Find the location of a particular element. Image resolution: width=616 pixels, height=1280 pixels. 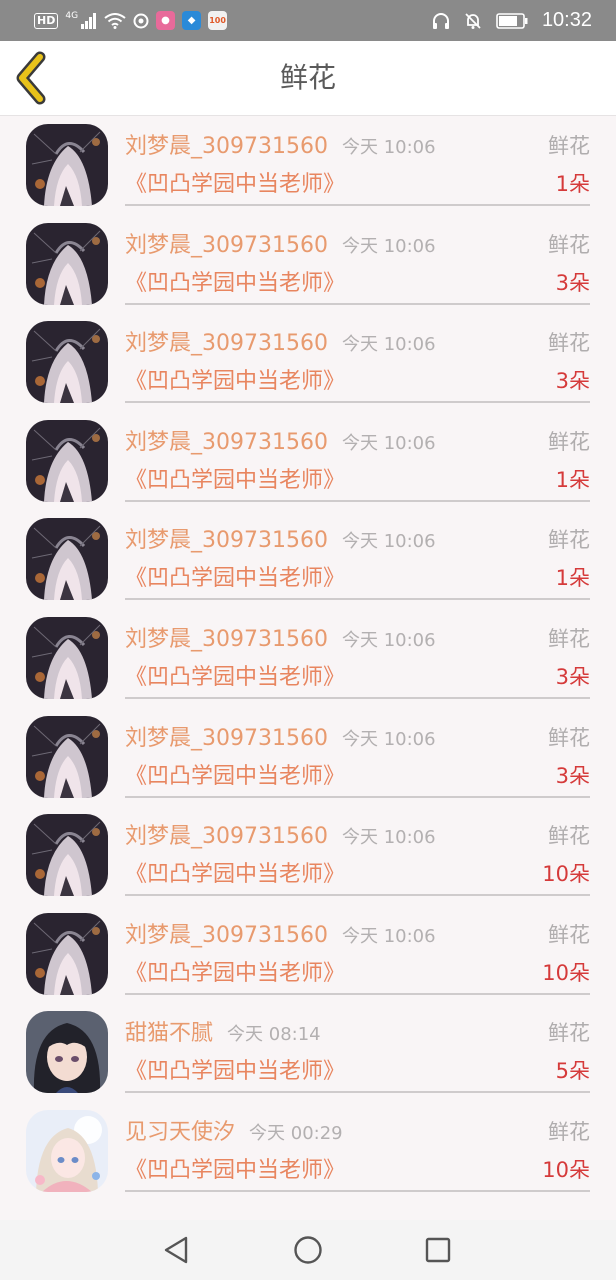

list-item: 甜猫不腻 今天 08:14 鲜花 《凹凸学园中当老师》 5朵 is located at coordinates (308, 1052).